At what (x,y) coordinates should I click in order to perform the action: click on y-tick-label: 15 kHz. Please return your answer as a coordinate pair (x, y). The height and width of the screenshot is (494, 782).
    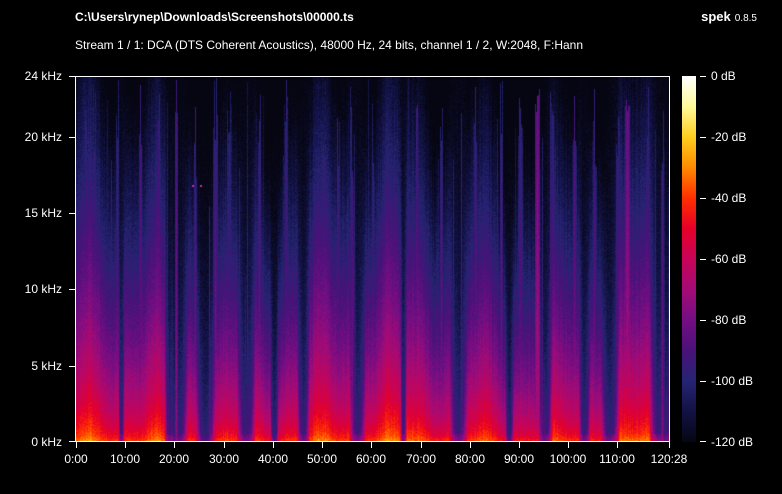
    Looking at the image, I should click on (43, 213).